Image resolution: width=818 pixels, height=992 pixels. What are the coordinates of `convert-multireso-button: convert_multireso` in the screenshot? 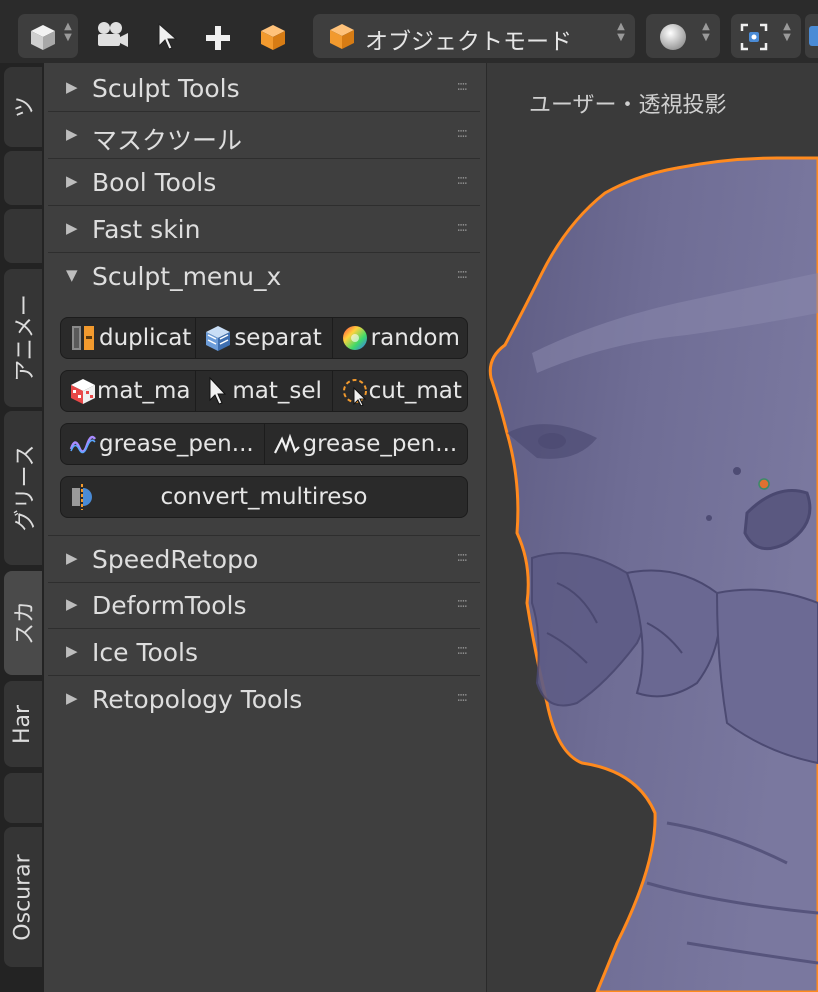 It's located at (264, 497).